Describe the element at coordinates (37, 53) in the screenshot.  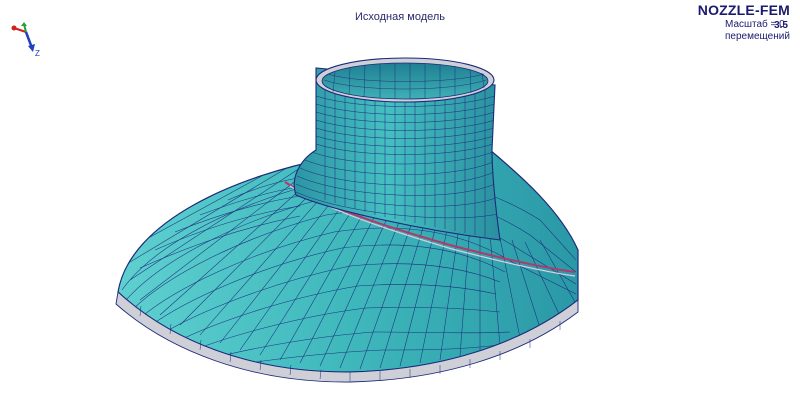
I see `axis-z-label: Z` at that location.